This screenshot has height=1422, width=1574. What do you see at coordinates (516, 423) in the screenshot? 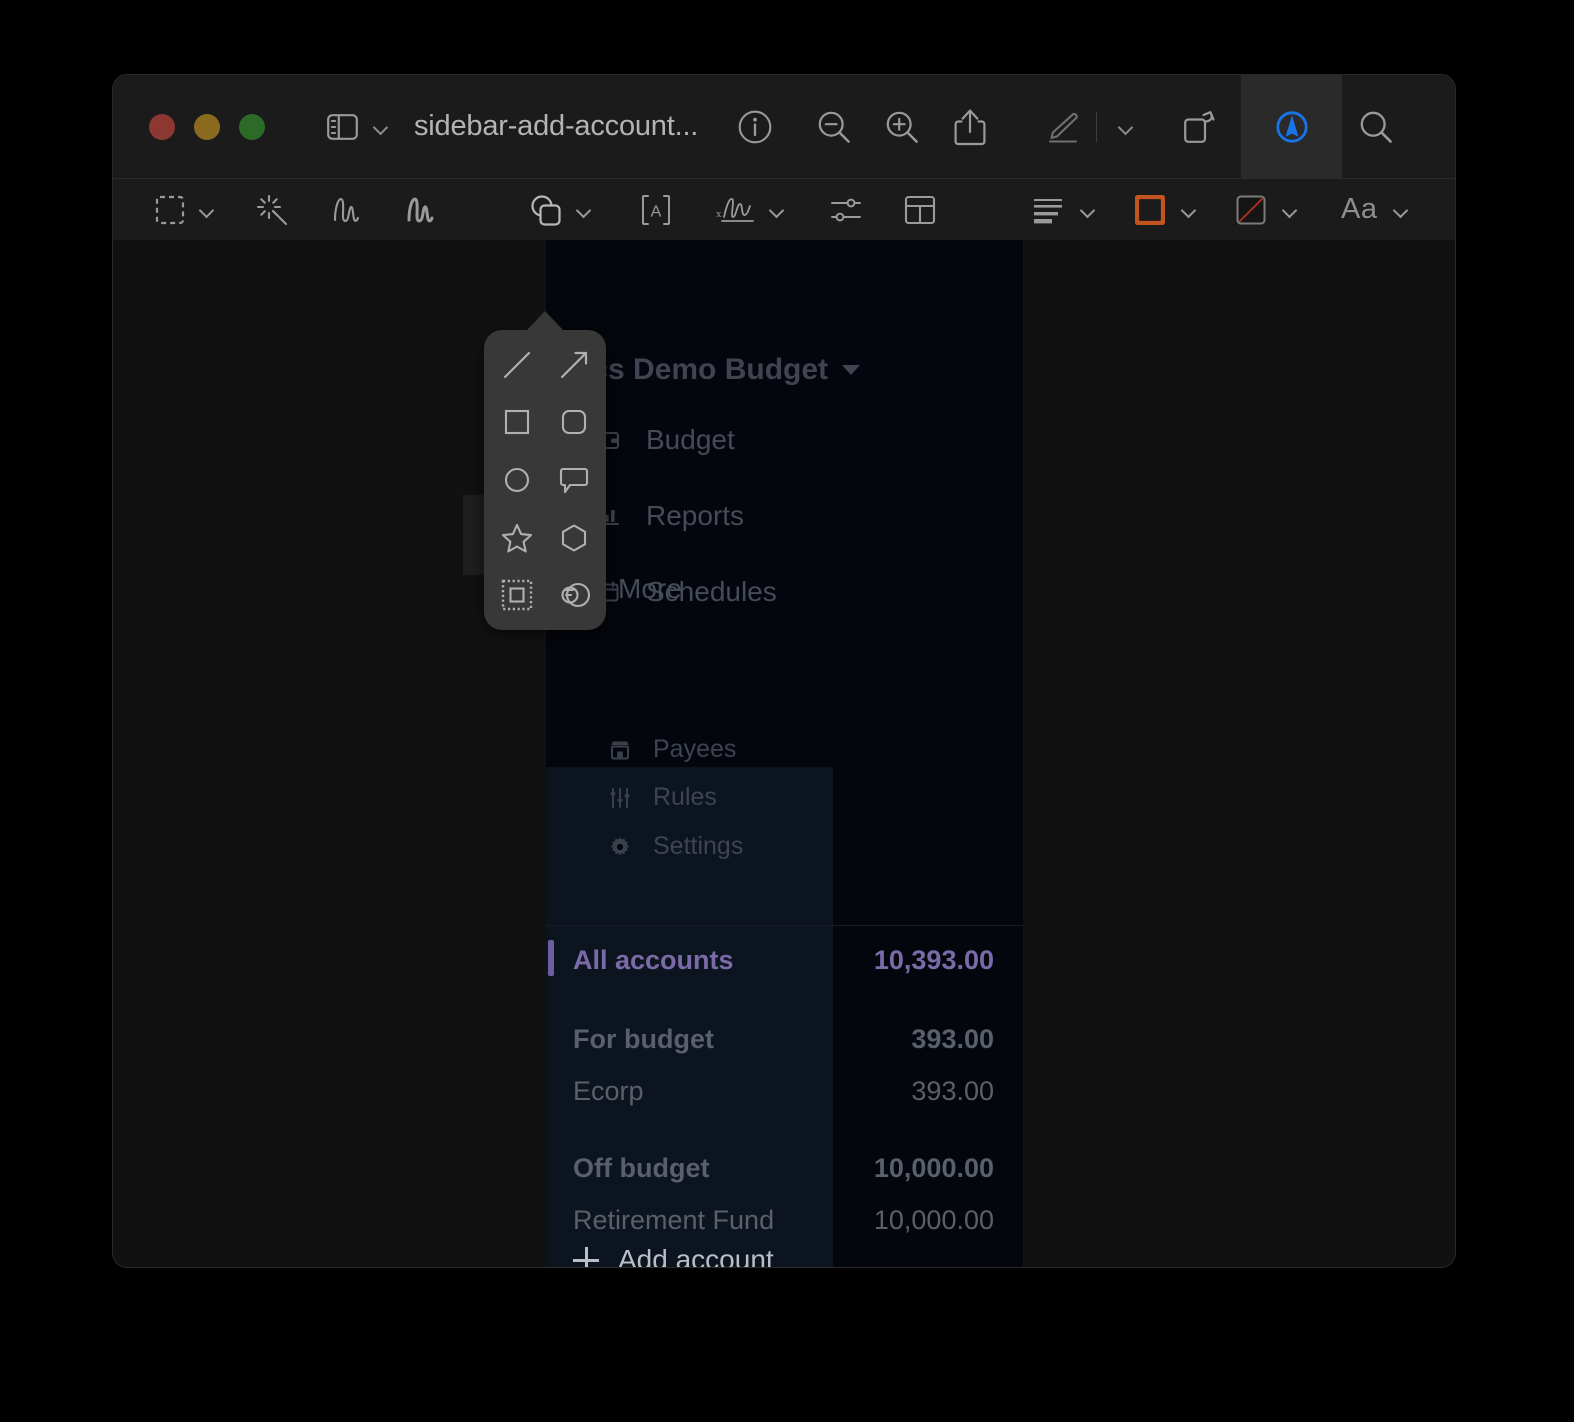
I see `shape-square-option` at bounding box center [516, 423].